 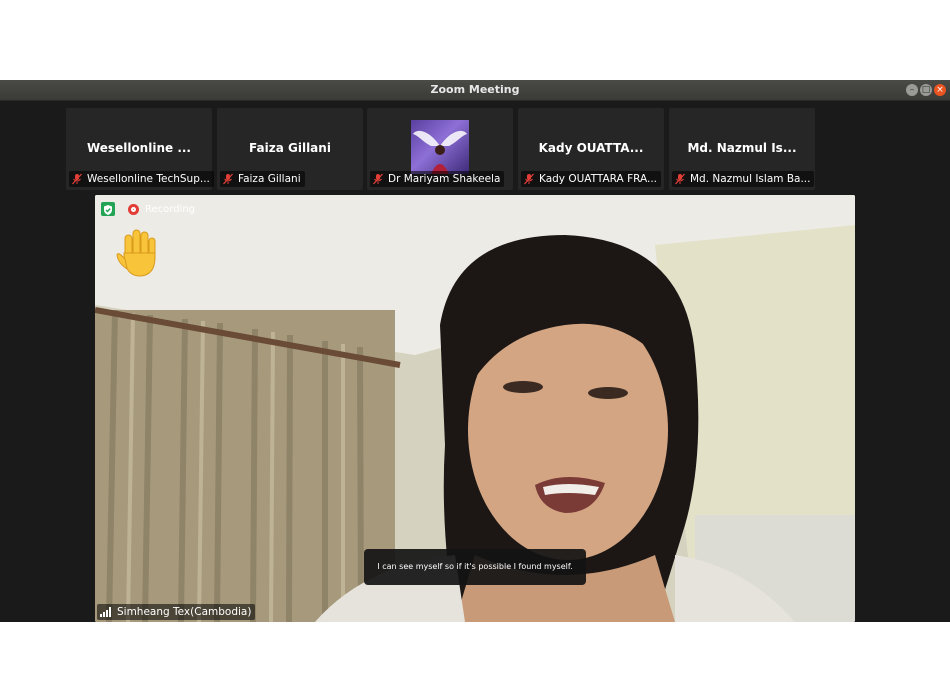 What do you see at coordinates (940, 90) in the screenshot?
I see `close-button: ×` at bounding box center [940, 90].